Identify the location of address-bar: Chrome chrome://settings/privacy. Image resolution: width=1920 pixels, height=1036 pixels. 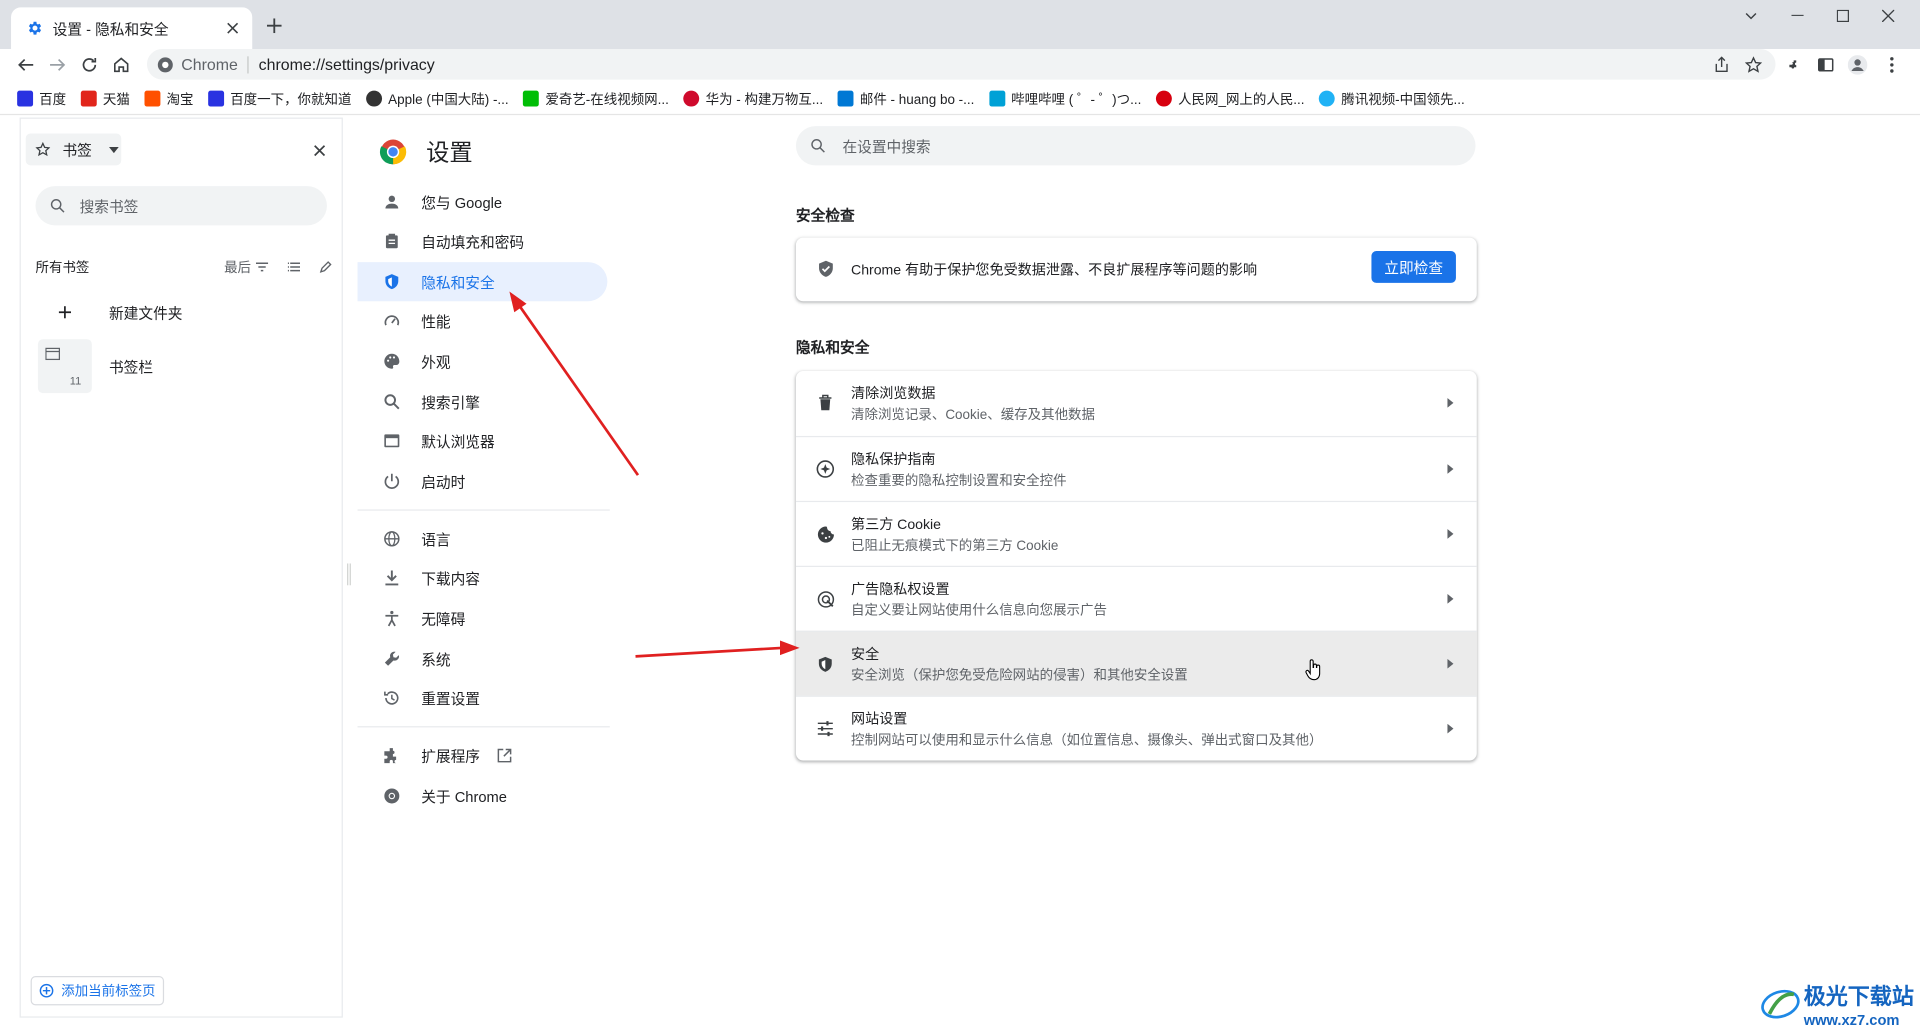
(961, 64).